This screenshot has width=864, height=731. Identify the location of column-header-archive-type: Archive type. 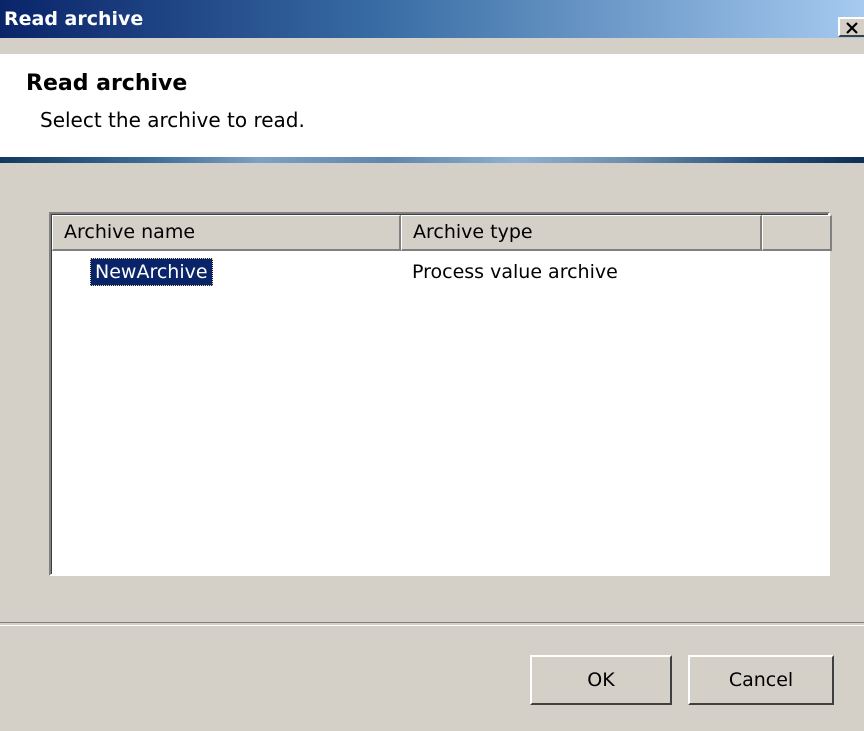
(581, 233).